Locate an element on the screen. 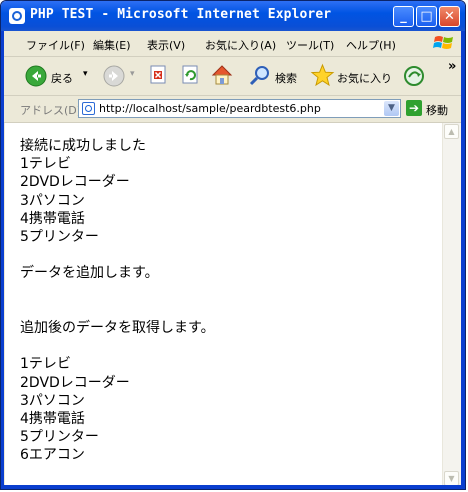  stop-button is located at coordinates (159, 75).